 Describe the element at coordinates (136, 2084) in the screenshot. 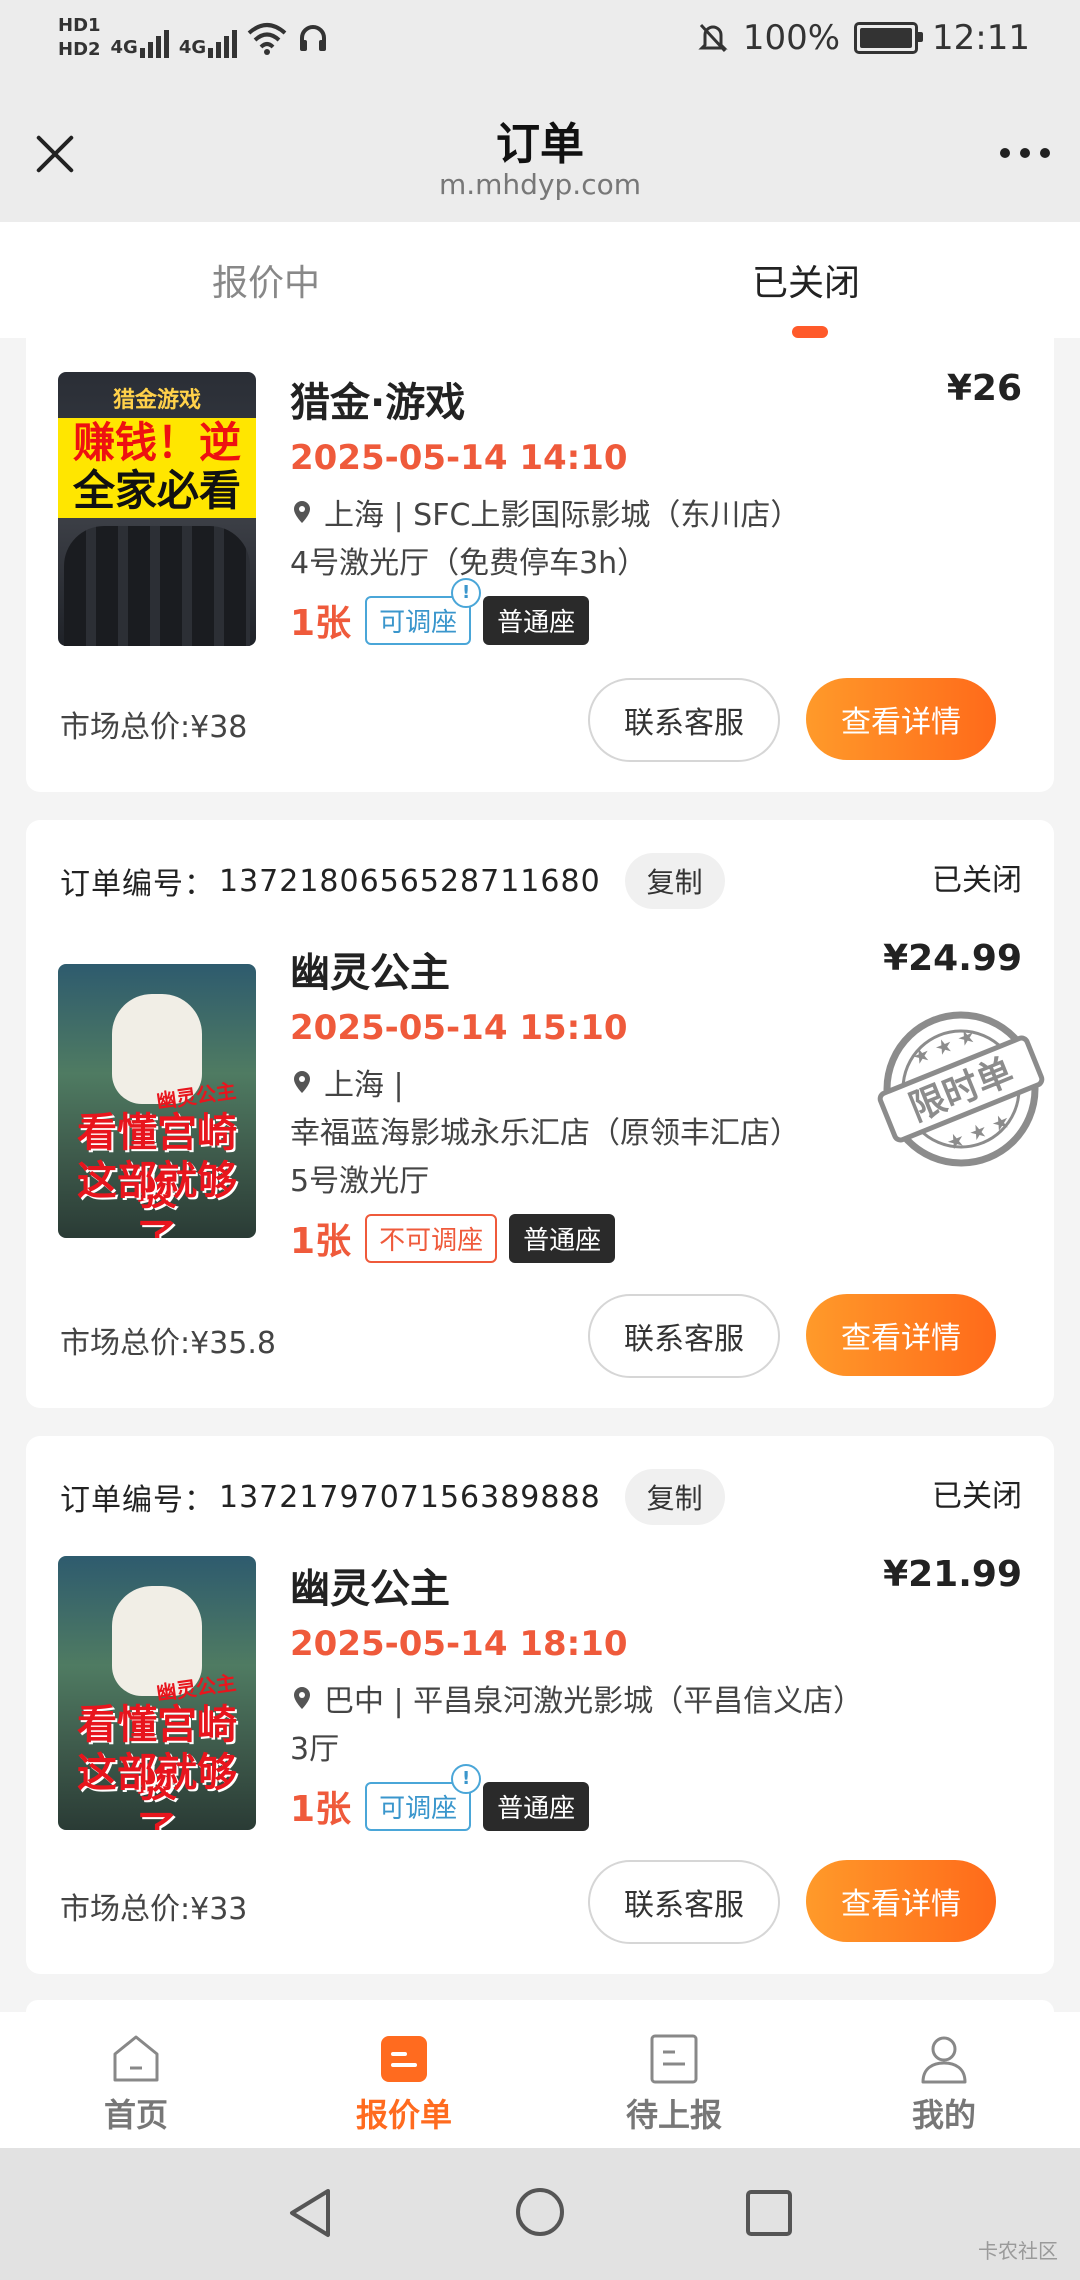

I see `nav-item-home: 首页` at that location.